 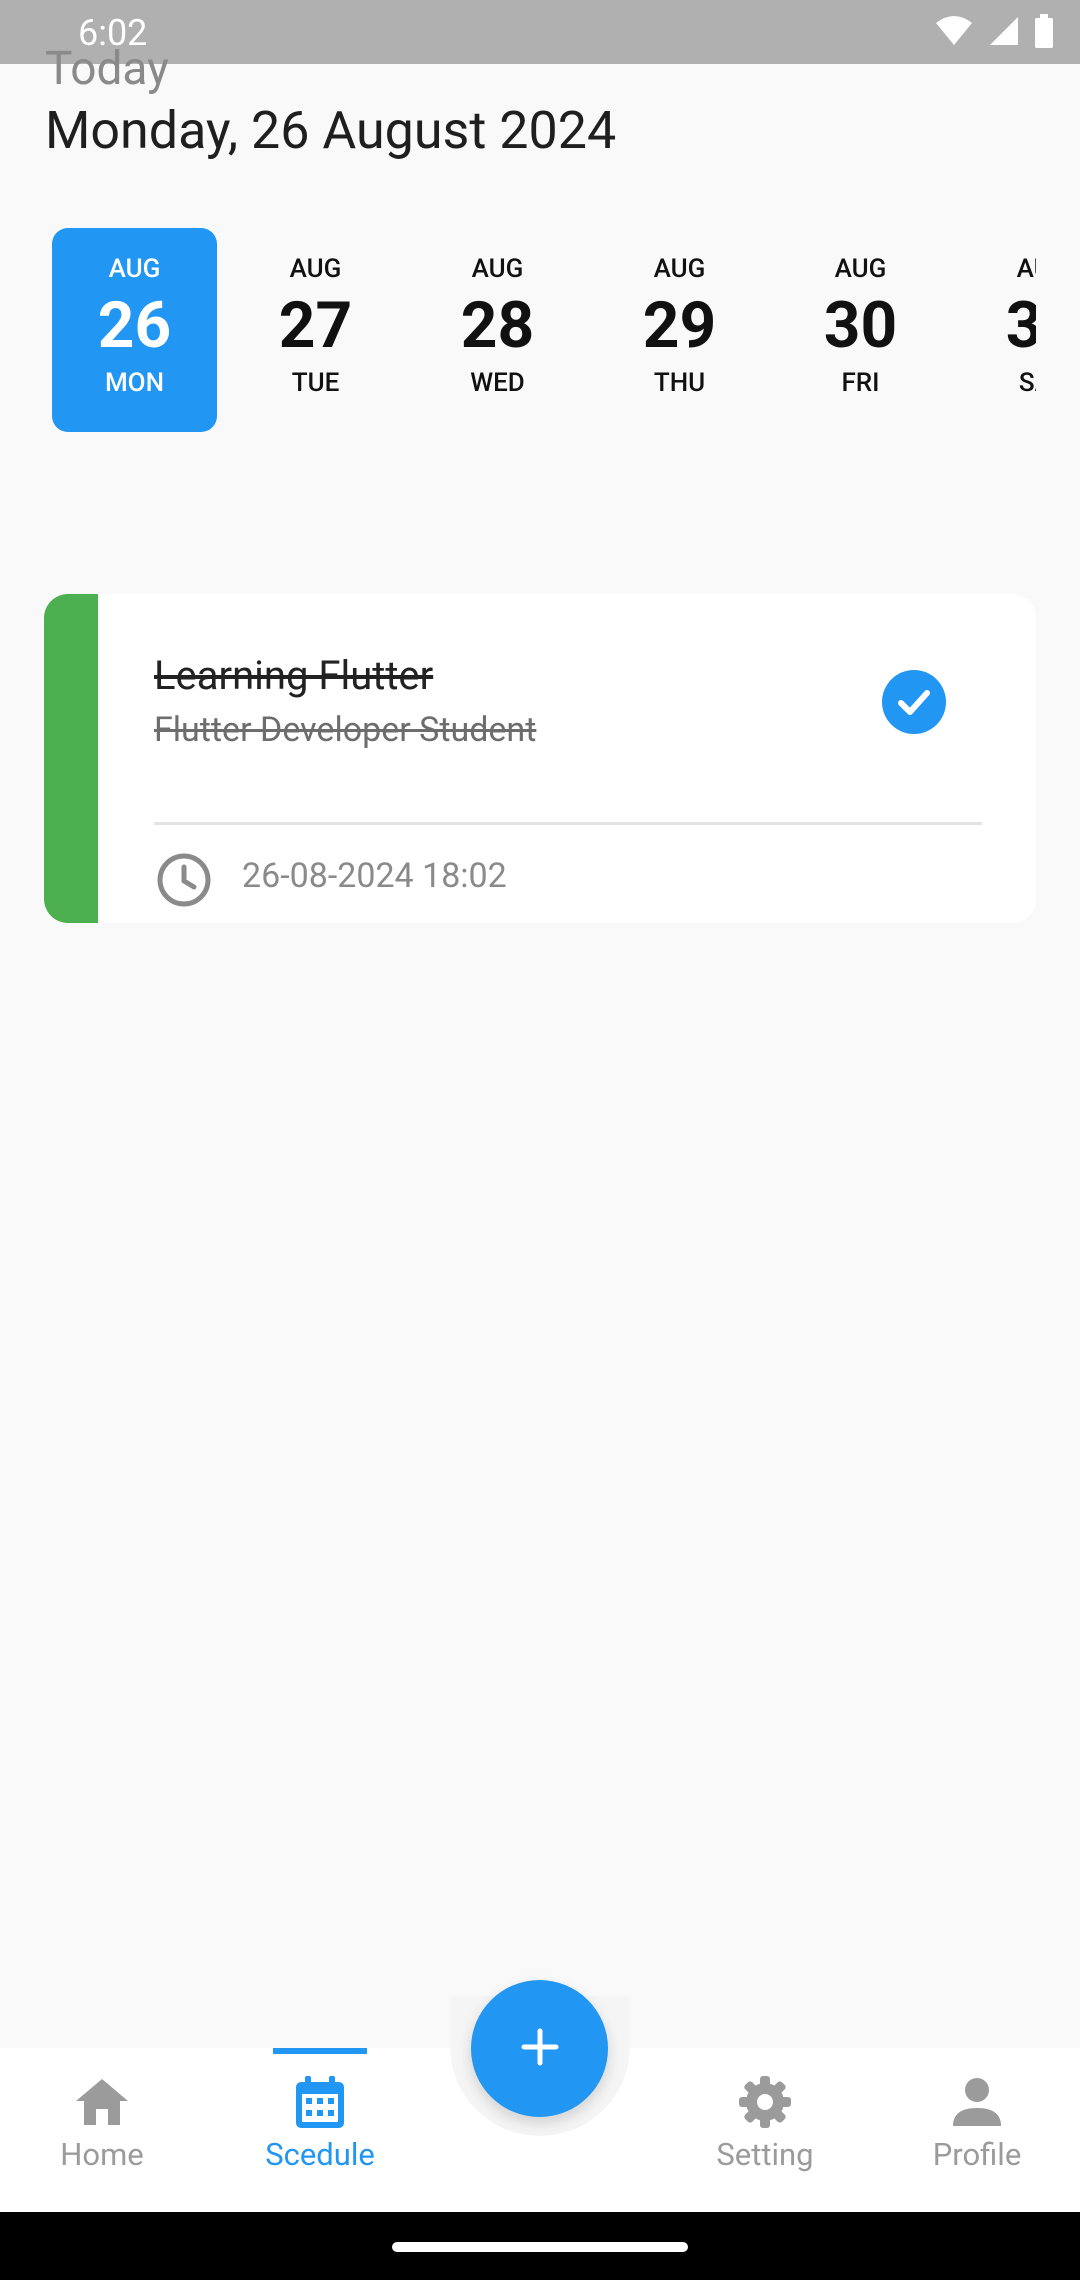 What do you see at coordinates (134, 325) in the screenshot?
I see `date-day: 26` at bounding box center [134, 325].